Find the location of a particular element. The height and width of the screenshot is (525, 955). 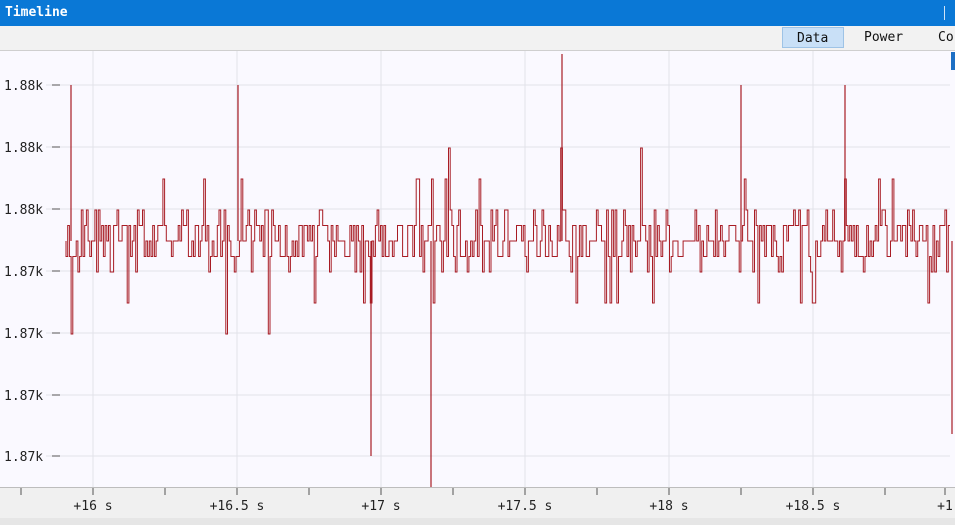

title-bar: Timeline is located at coordinates (477, 13).